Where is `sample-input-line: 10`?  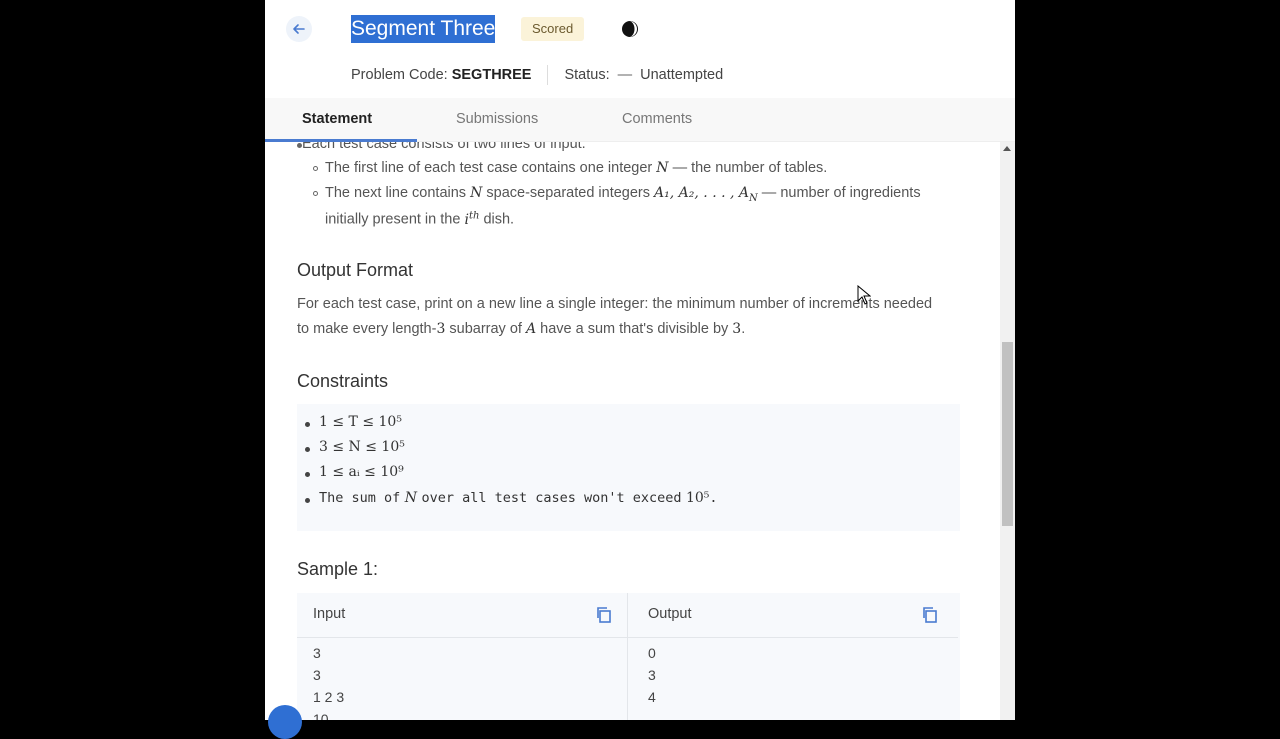 sample-input-line: 10 is located at coordinates (321, 715).